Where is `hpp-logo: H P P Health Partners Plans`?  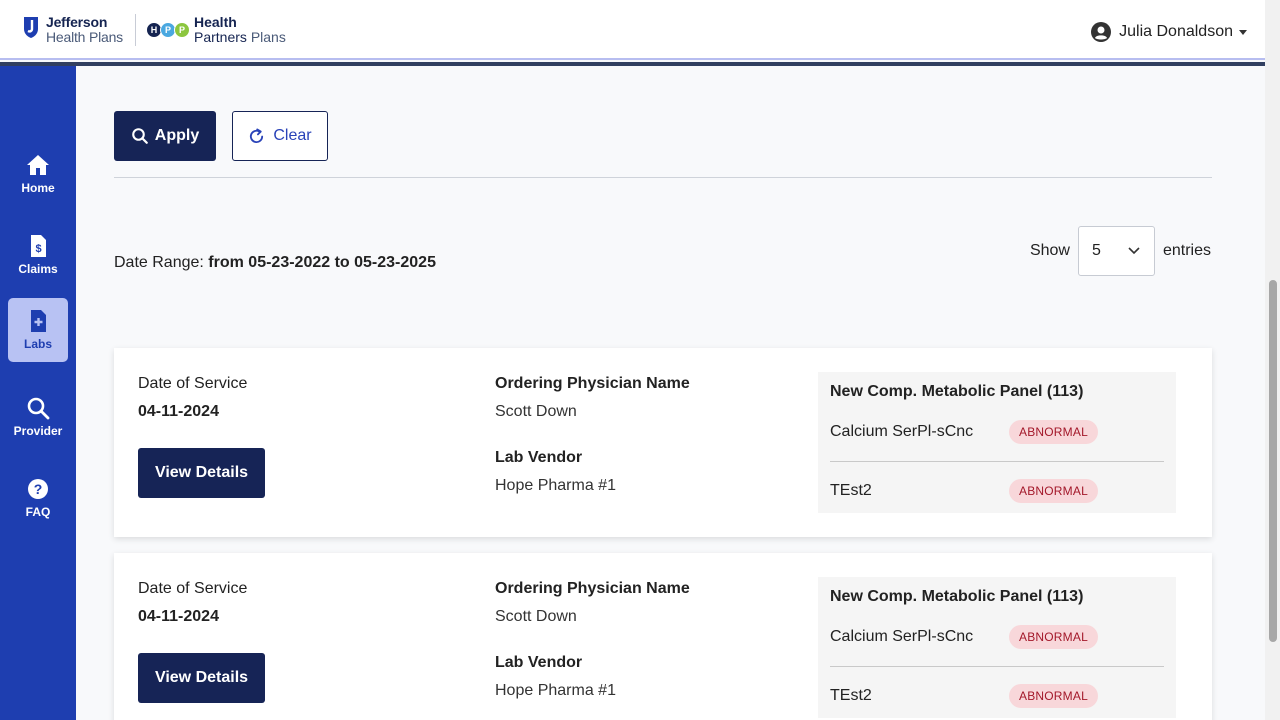 hpp-logo: H P P Health Partners Plans is located at coordinates (216, 30).